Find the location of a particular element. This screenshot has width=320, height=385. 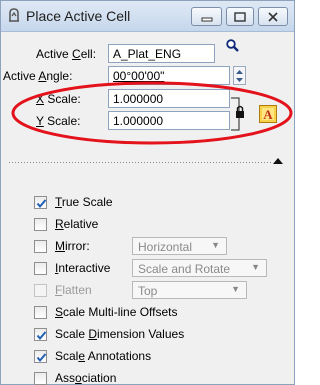

interactive-select: Scale and Rotate ▼ is located at coordinates (199, 268).